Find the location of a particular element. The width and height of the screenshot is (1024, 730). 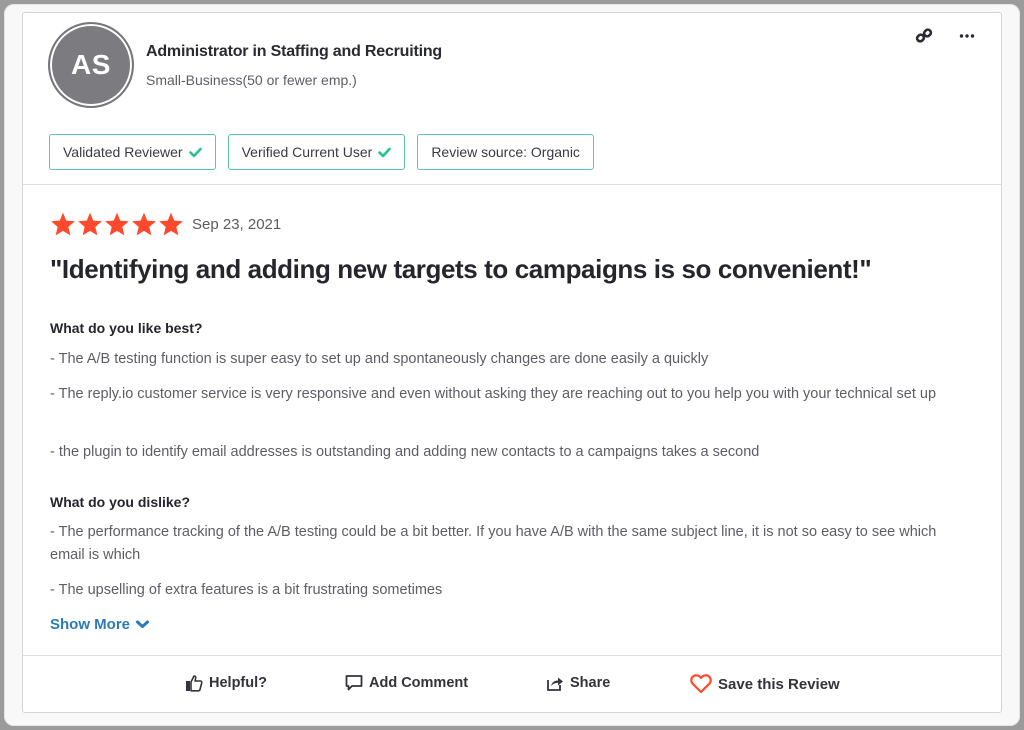

comment-icon is located at coordinates (354, 683).